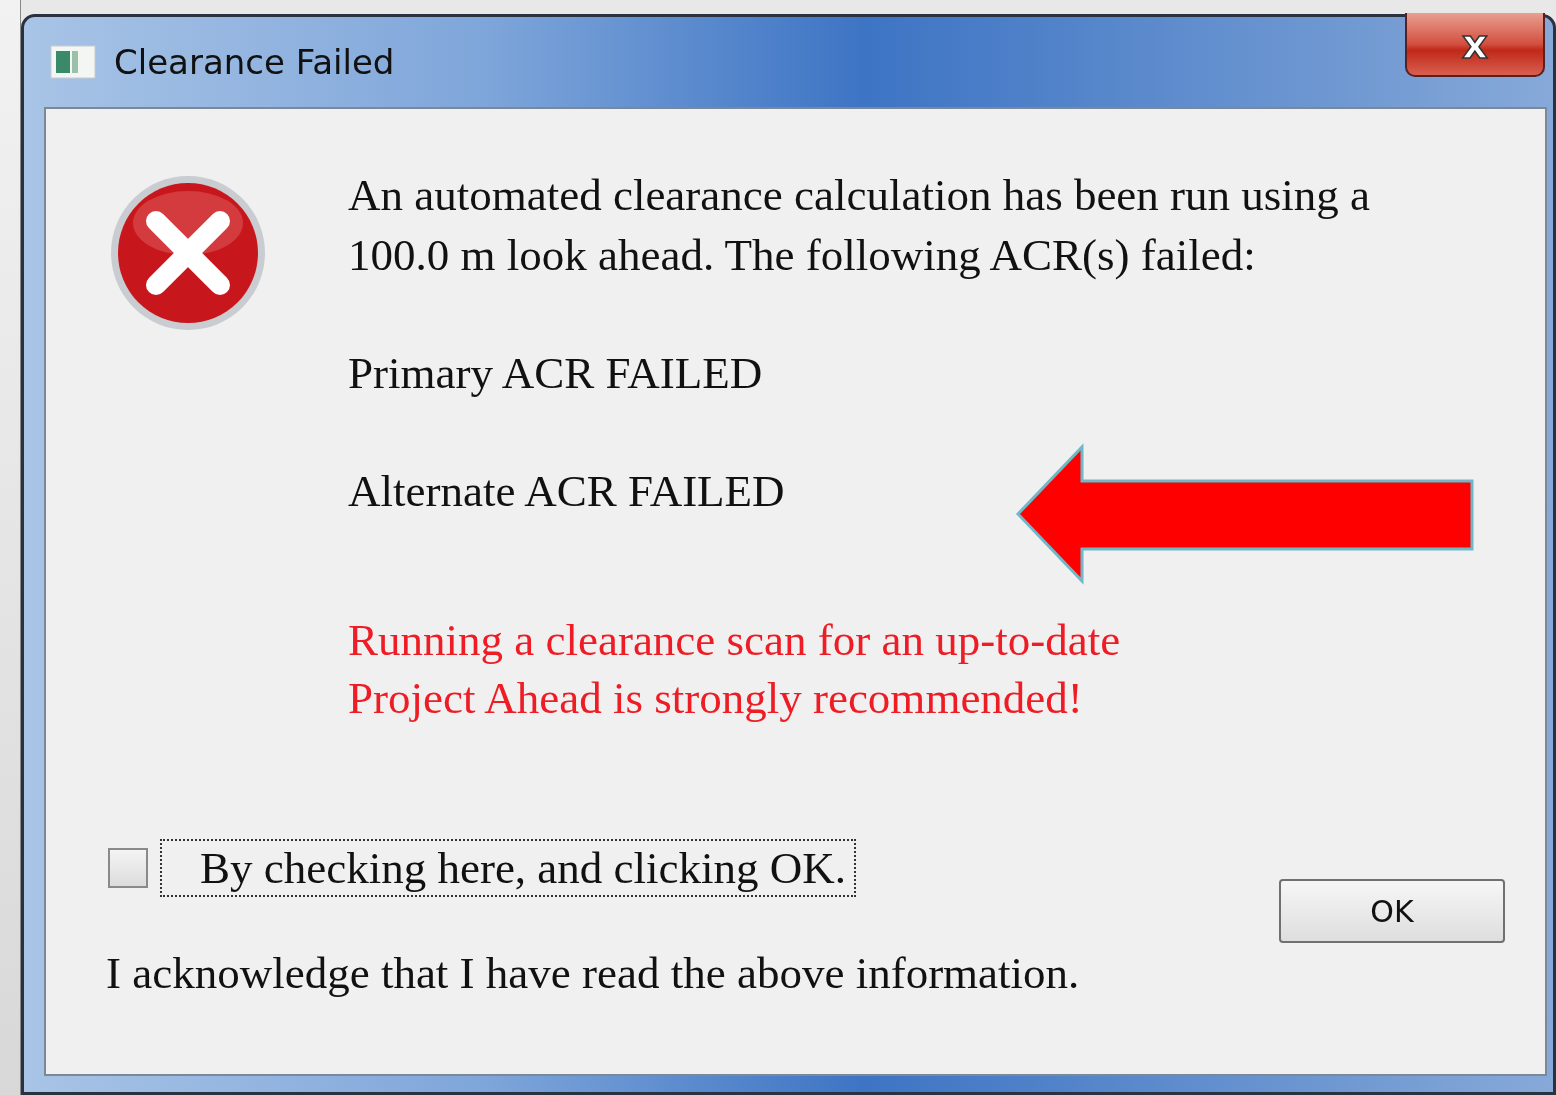 Image resolution: width=1556 pixels, height=1095 pixels. Describe the element at coordinates (73, 62) in the screenshot. I see `window-icon` at that location.